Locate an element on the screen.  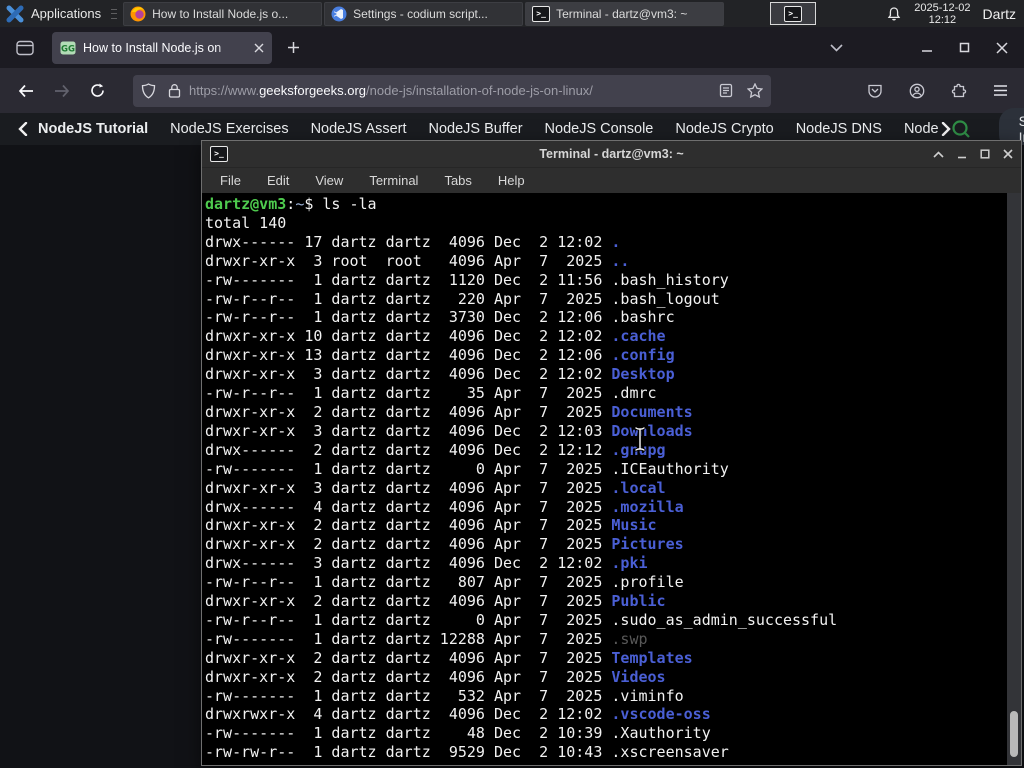
nav-item-console: NodeJS Console is located at coordinates (599, 129).